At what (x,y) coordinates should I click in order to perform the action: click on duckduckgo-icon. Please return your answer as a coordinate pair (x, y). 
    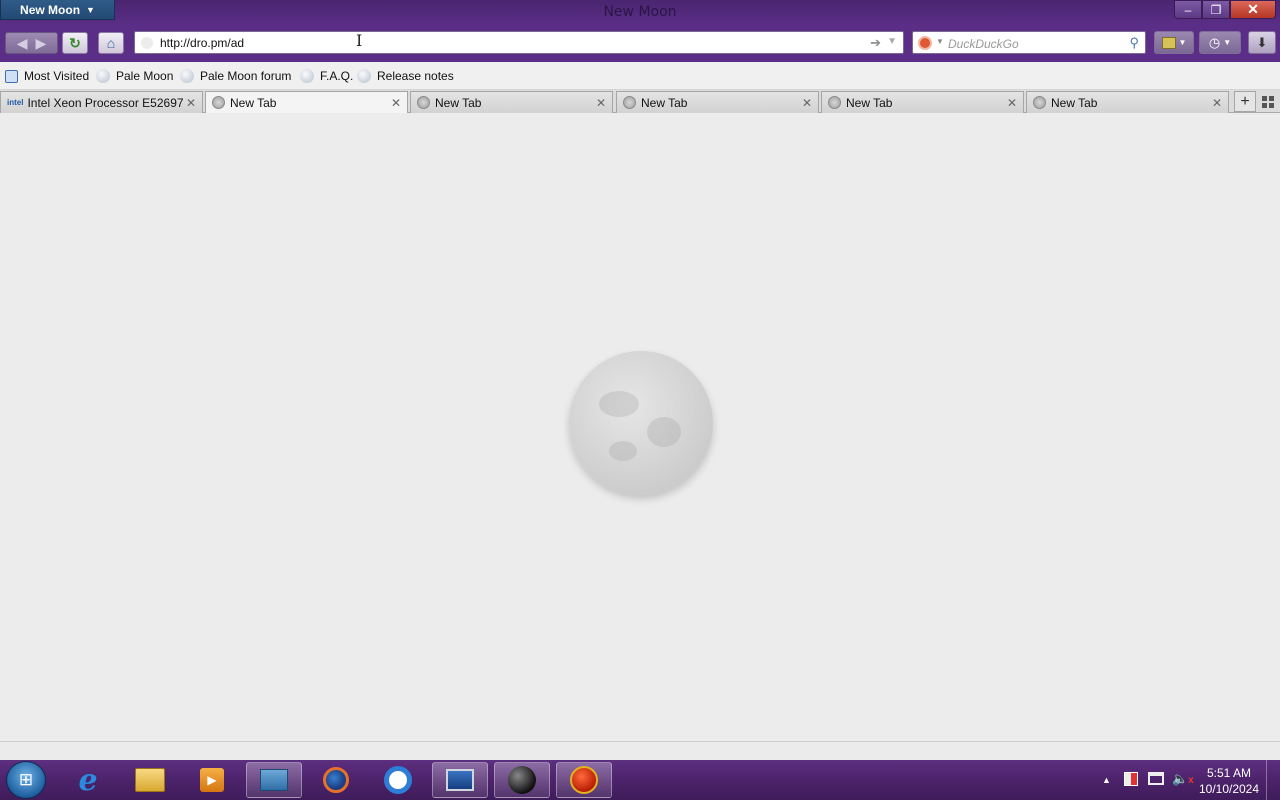
    Looking at the image, I should click on (925, 43).